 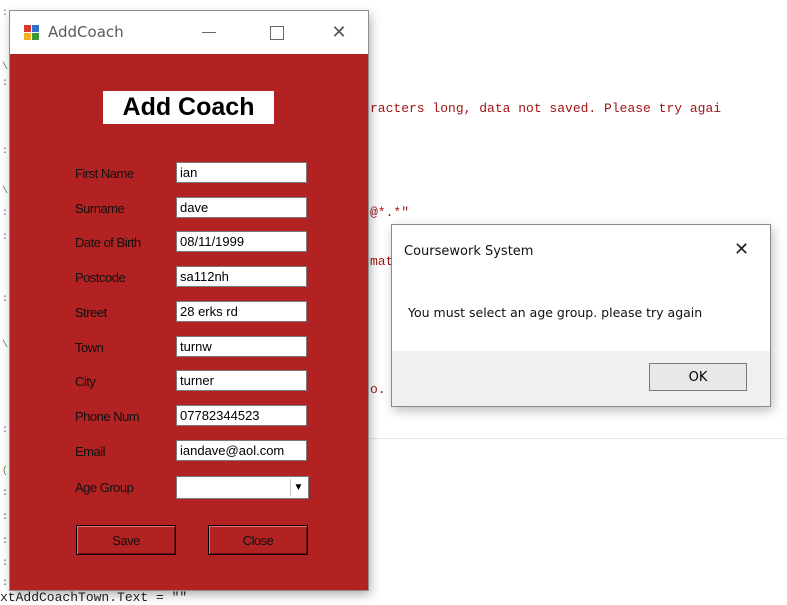 I want to click on phone-num-input: 07782344523, so click(x=241, y=415).